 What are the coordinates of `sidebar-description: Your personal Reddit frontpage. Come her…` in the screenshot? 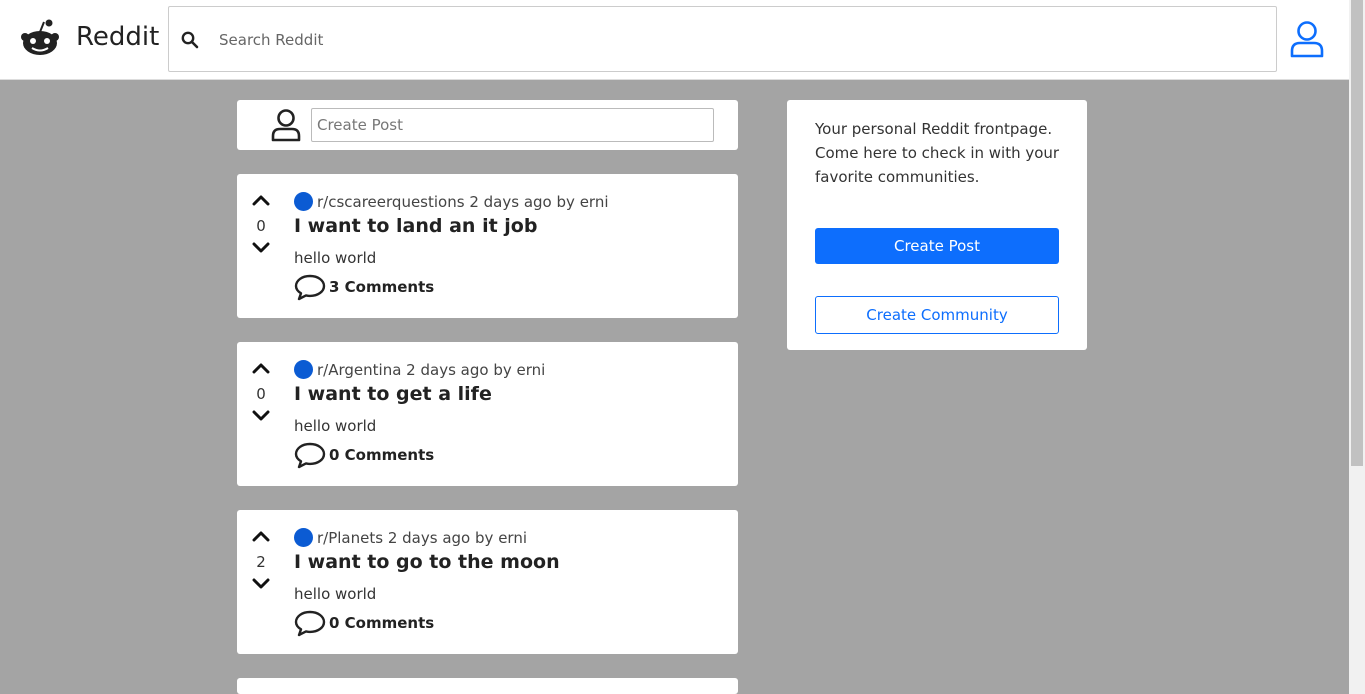 It's located at (937, 153).